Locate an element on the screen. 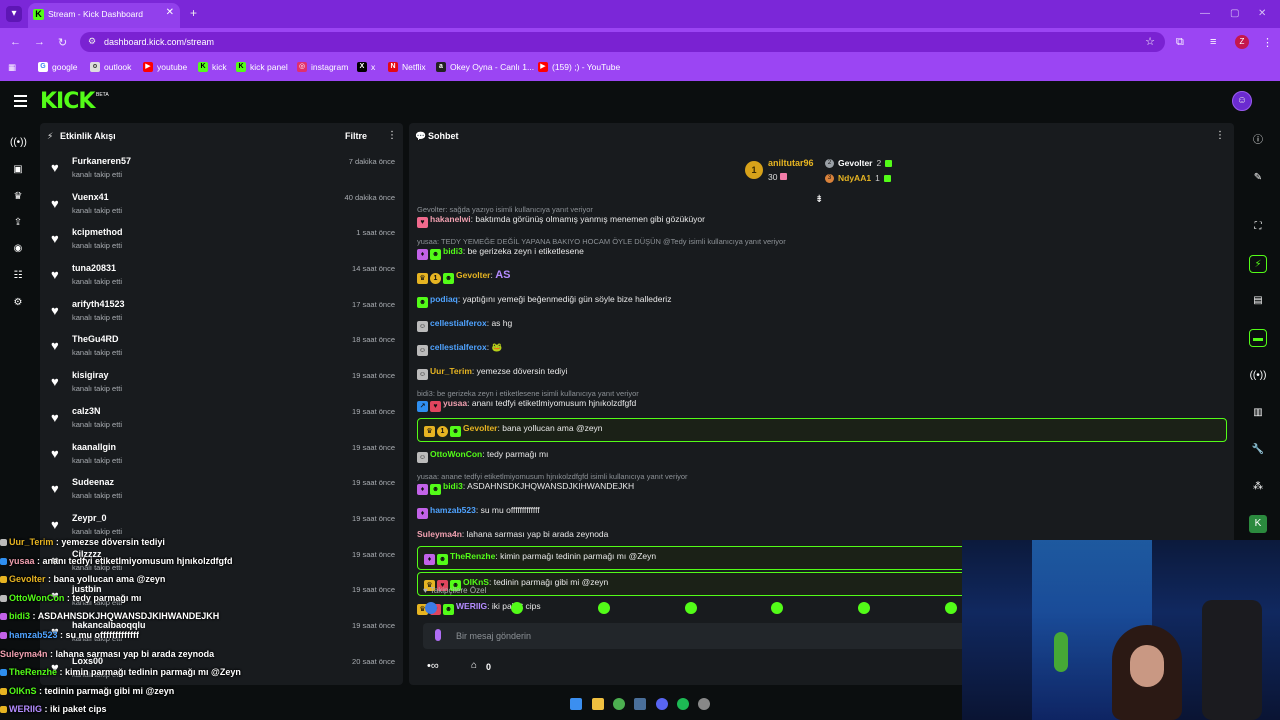 This screenshot has height=720, width=1280. kick-icon: K is located at coordinates (1258, 524).